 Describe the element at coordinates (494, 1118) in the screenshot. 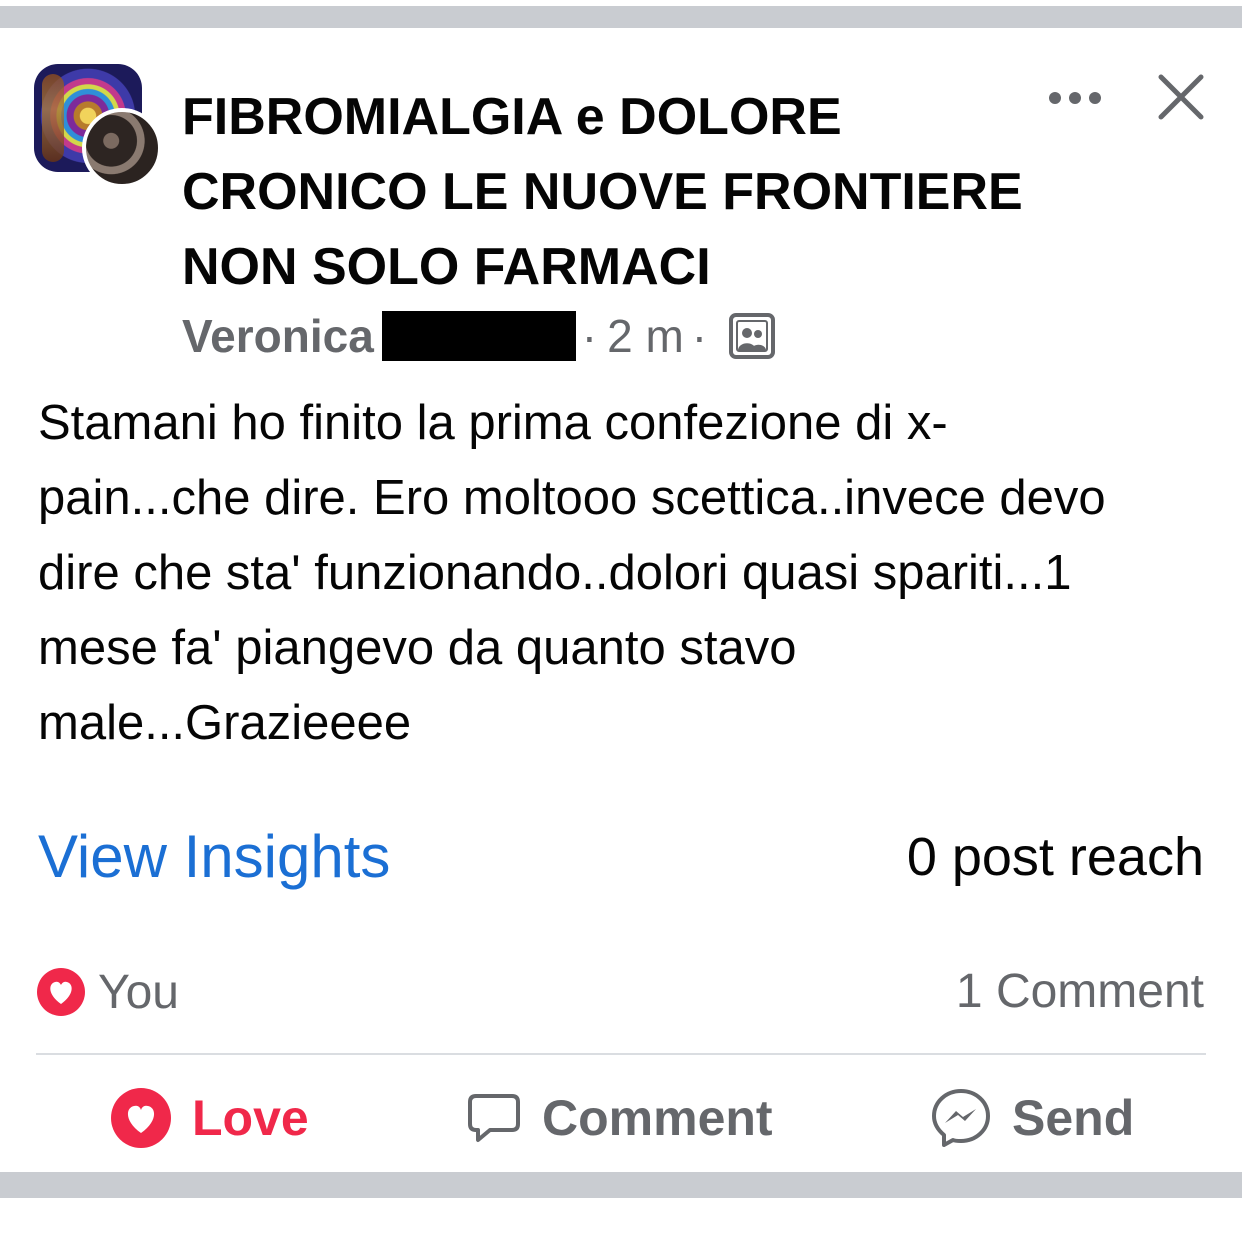

I see `comment-icon` at that location.